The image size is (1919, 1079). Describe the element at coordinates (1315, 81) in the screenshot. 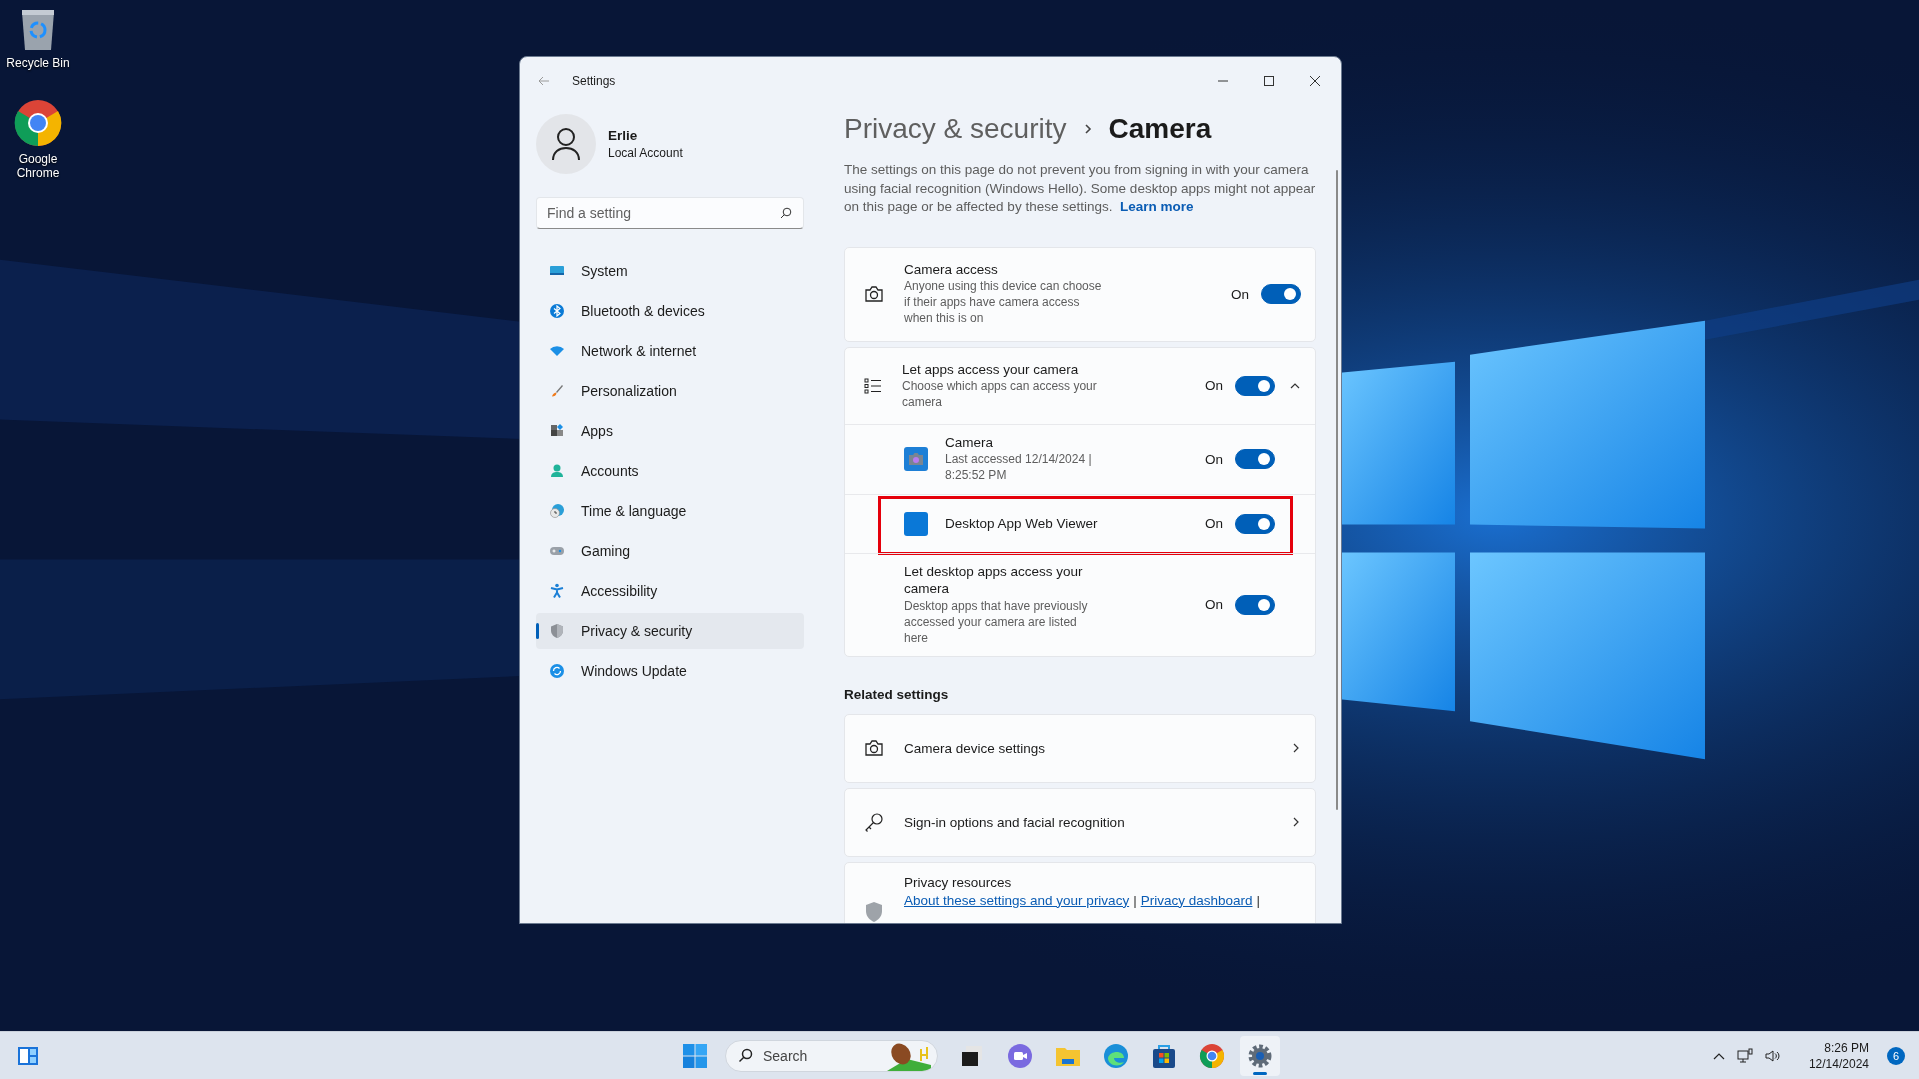

I see `close-icon` at that location.